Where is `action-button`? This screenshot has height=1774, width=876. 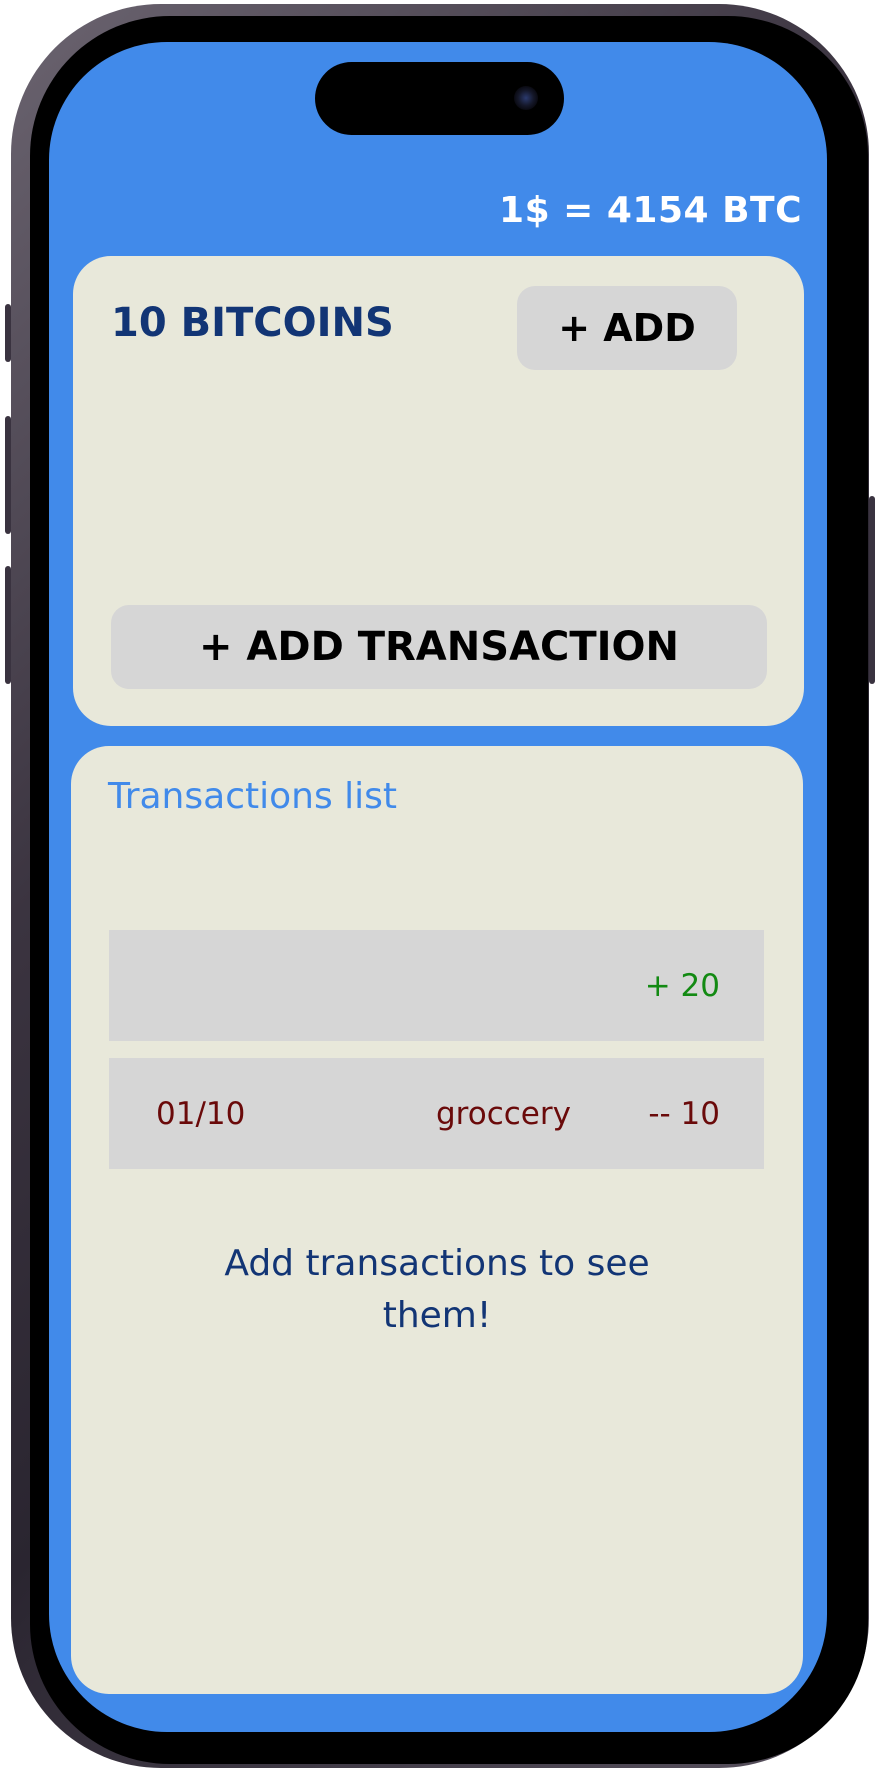
action-button is located at coordinates (8, 333).